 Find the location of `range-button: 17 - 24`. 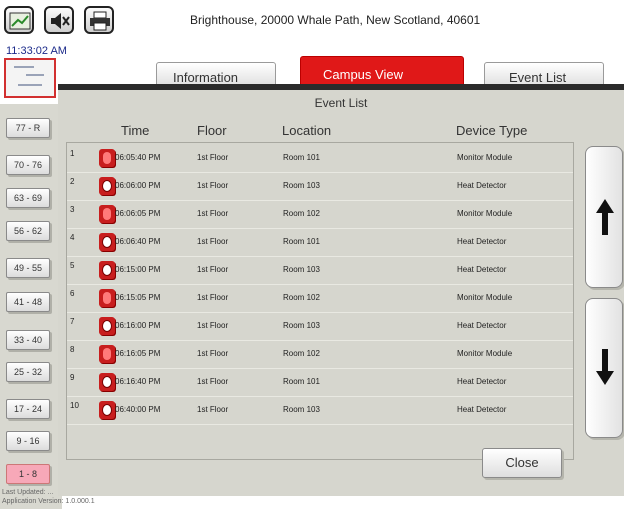

range-button: 17 - 24 is located at coordinates (28, 409).